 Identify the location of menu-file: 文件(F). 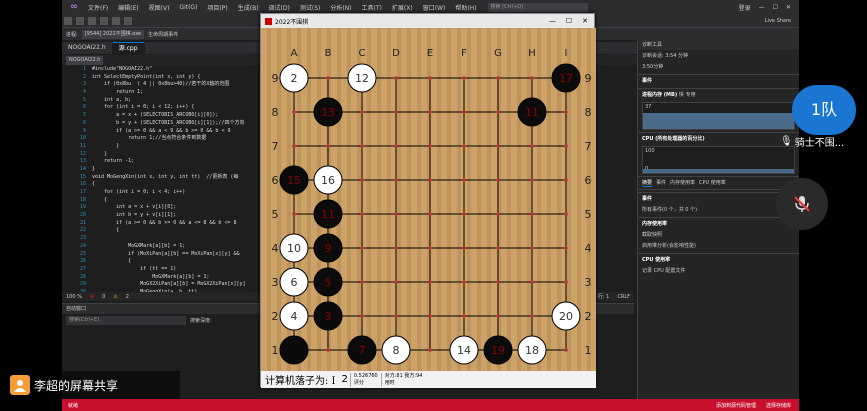
(98, 7).